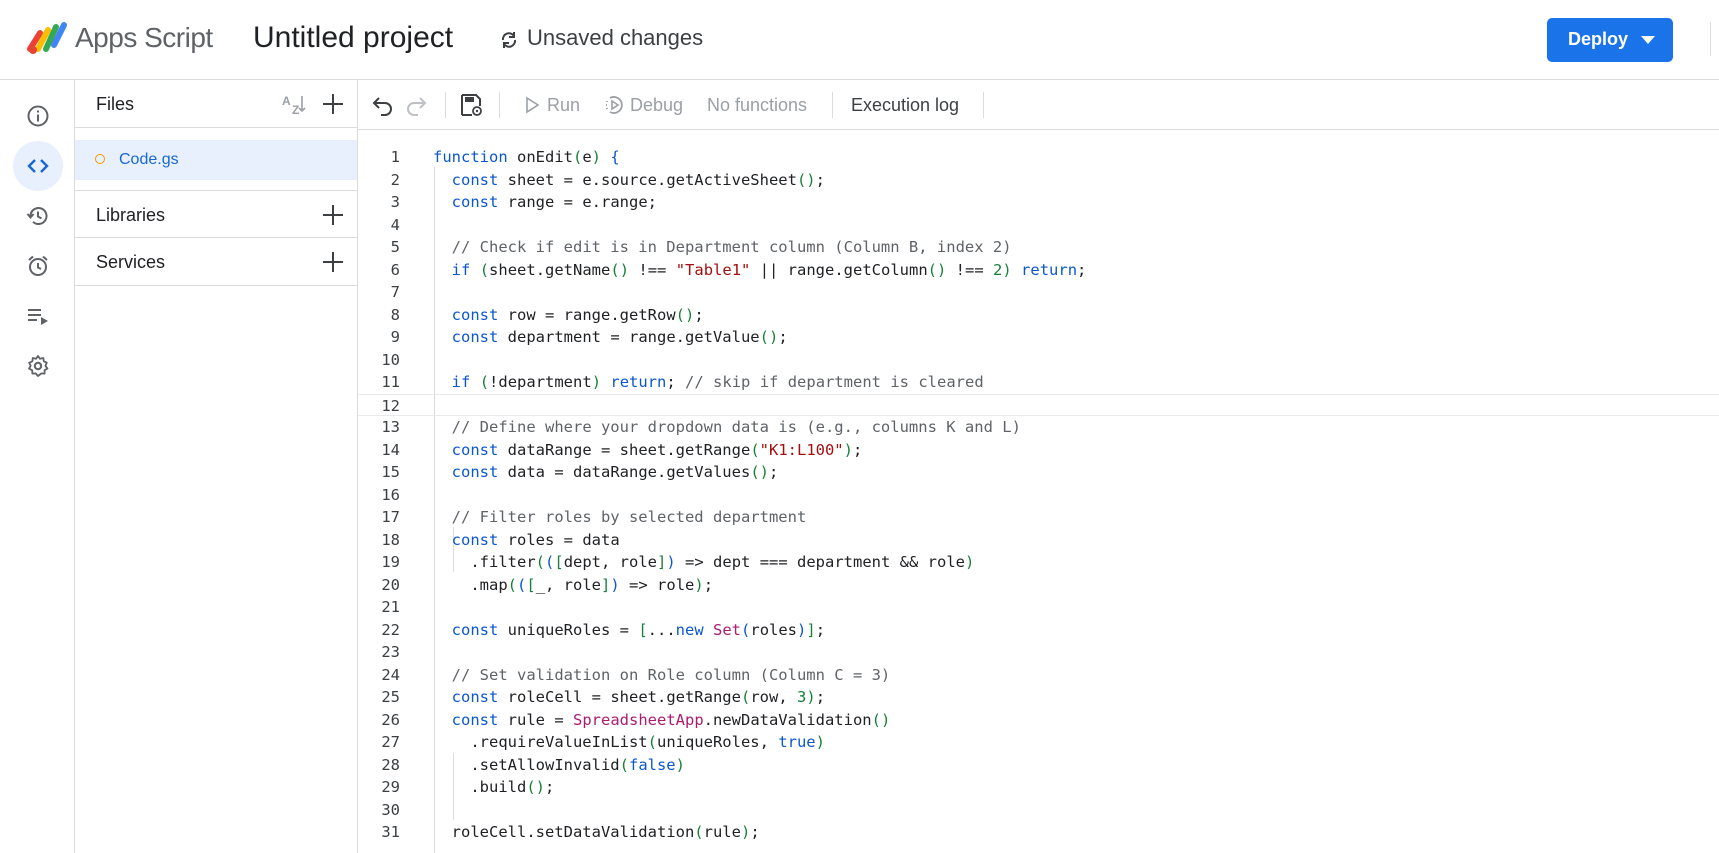 Image resolution: width=1719 pixels, height=853 pixels. Describe the element at coordinates (1610, 40) in the screenshot. I see `deploy-button: Deploy` at that location.